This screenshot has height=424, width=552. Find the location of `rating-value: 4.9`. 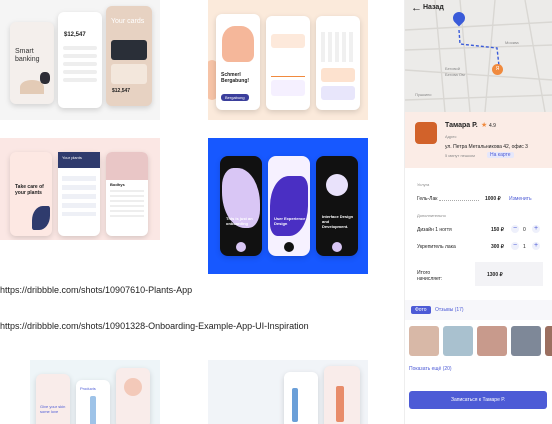

rating-value: 4.9 is located at coordinates (492, 126).